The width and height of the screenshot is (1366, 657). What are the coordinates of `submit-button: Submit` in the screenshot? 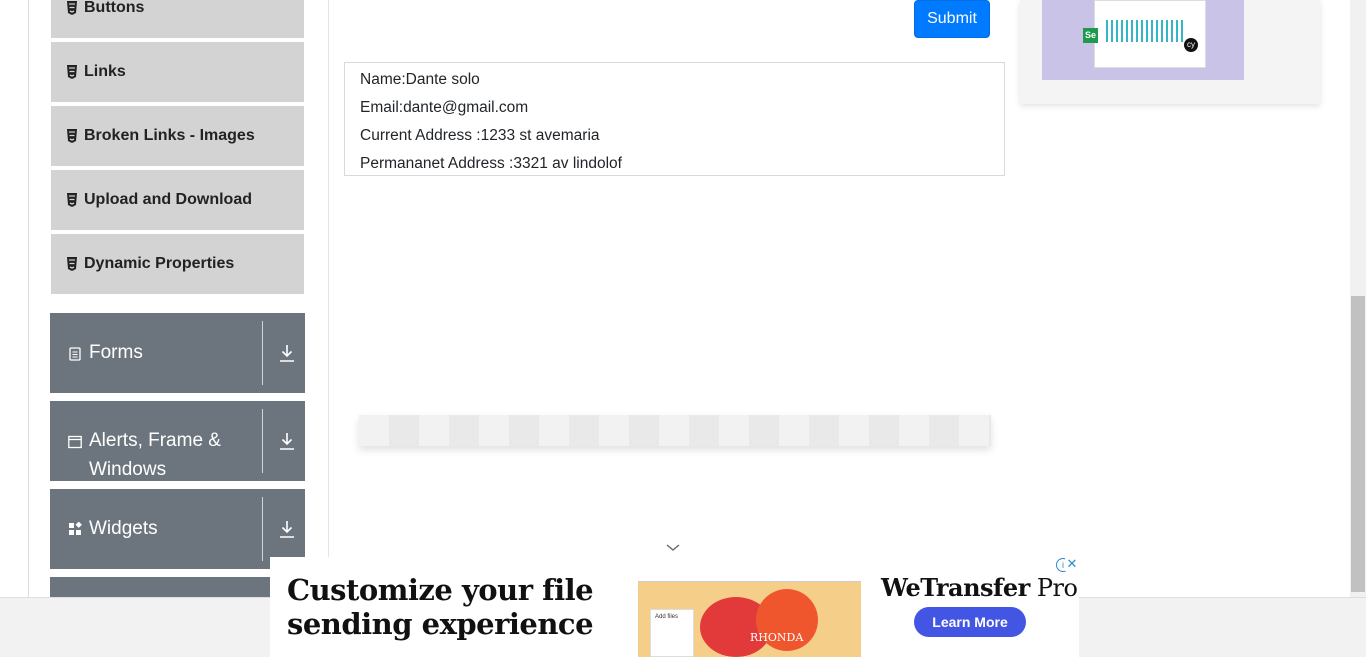 It's located at (952, 19).